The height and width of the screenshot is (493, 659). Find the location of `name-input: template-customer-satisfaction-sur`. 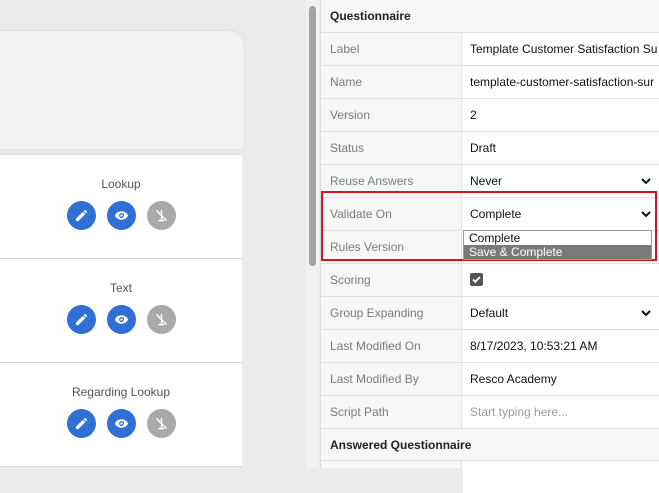

name-input: template-customer-satisfaction-sur is located at coordinates (560, 82).